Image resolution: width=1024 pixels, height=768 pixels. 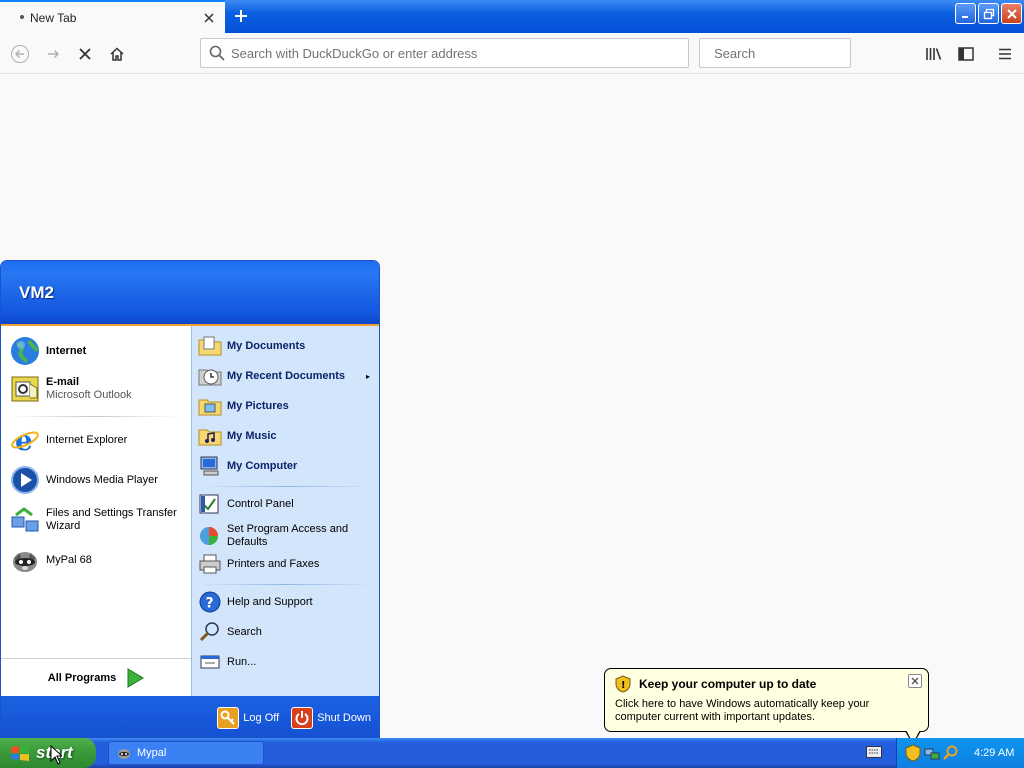 I want to click on home-icon, so click(x=117, y=54).